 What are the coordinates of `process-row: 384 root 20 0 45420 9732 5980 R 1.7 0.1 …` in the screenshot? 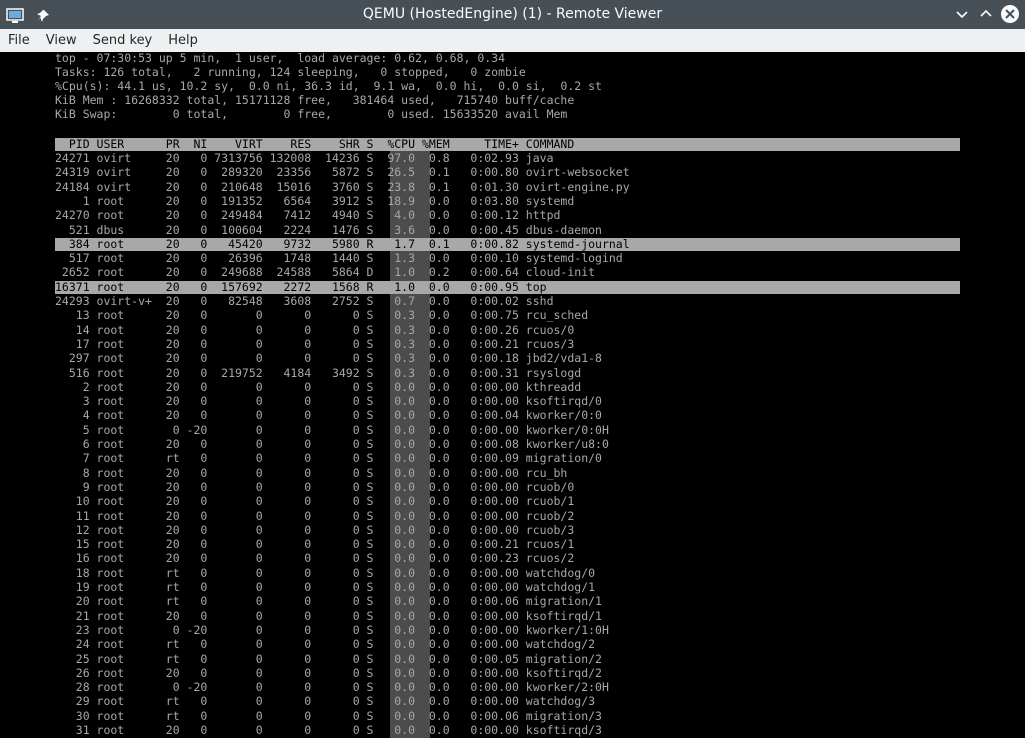 It's located at (342, 244).